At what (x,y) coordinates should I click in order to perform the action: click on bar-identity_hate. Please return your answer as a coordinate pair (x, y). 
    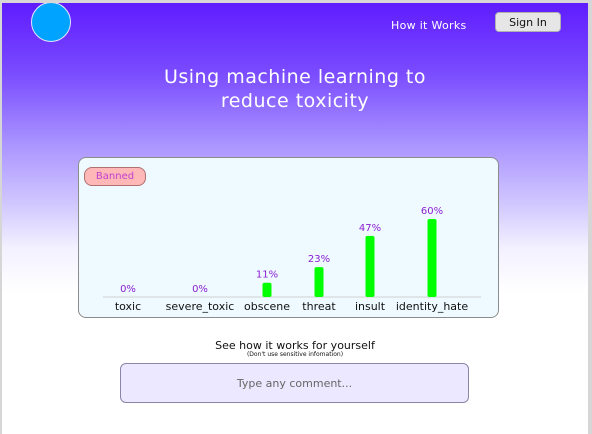
    Looking at the image, I should click on (432, 258).